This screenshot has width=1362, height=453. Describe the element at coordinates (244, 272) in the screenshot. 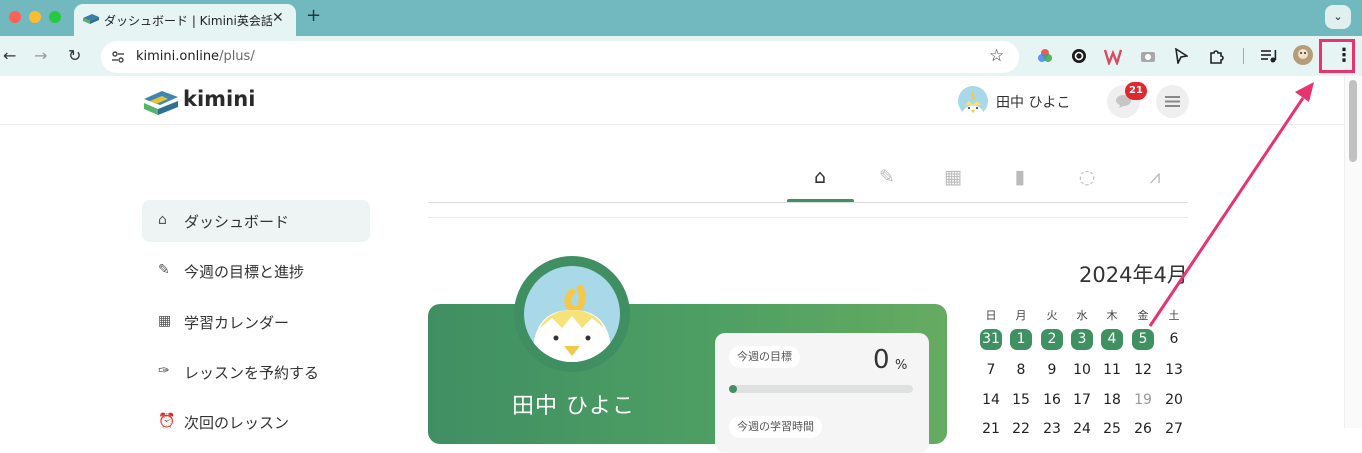

I see `sidebar-item-label: 今週の目標と進捗` at that location.